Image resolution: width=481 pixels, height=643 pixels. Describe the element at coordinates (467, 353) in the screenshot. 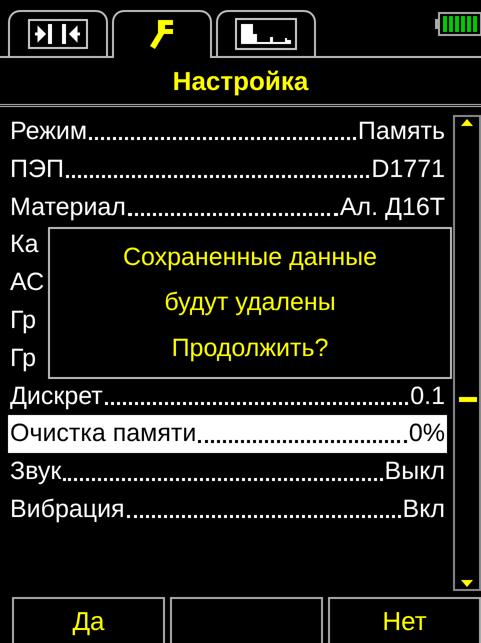

I see `scrollbar` at that location.